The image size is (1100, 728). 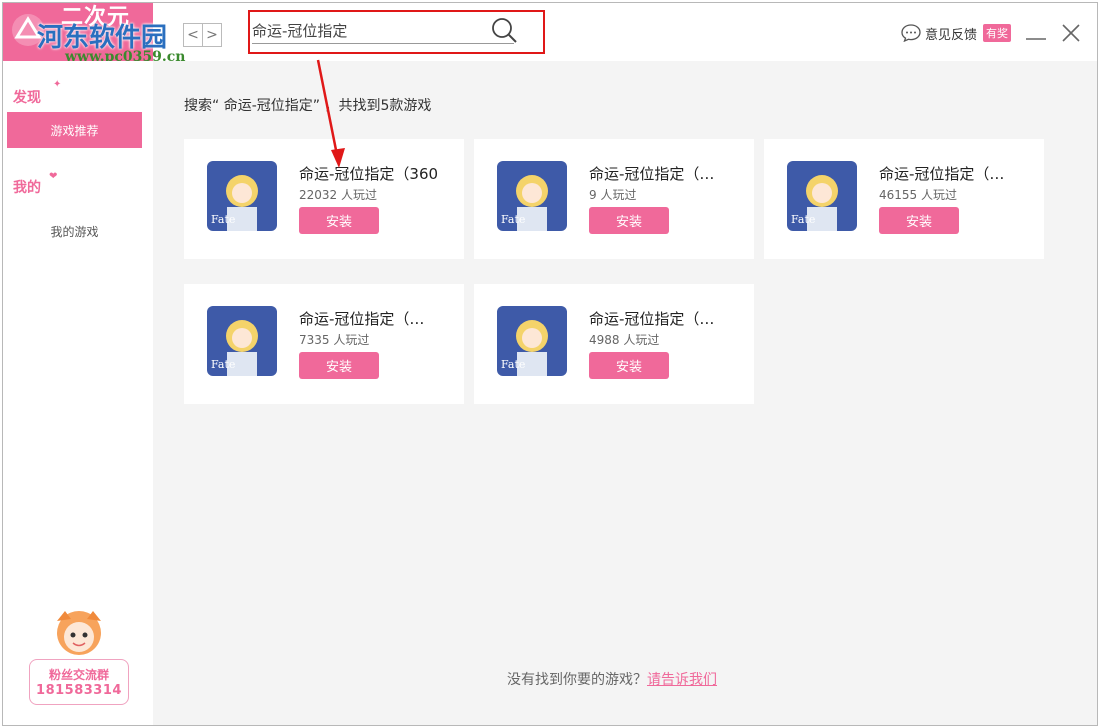 What do you see at coordinates (370, 173) in the screenshot?
I see `game-title: 命运-冠位指定（360` at bounding box center [370, 173].